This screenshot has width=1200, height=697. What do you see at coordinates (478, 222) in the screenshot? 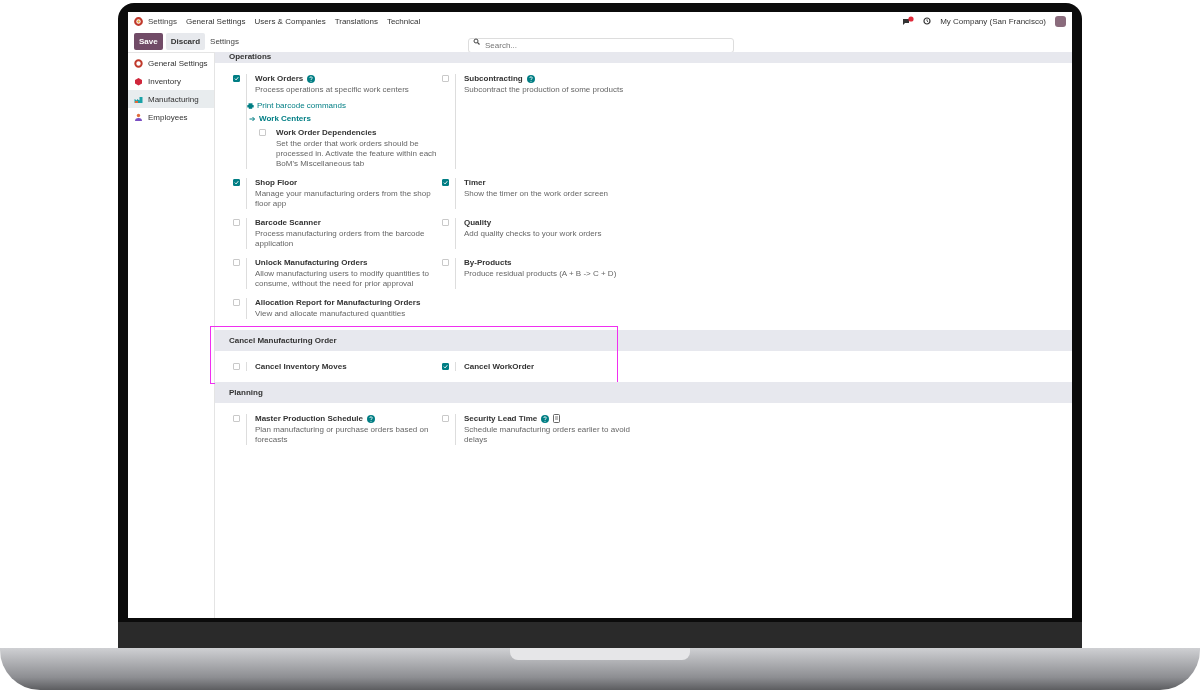
I see `setting-title: Quality` at bounding box center [478, 222].